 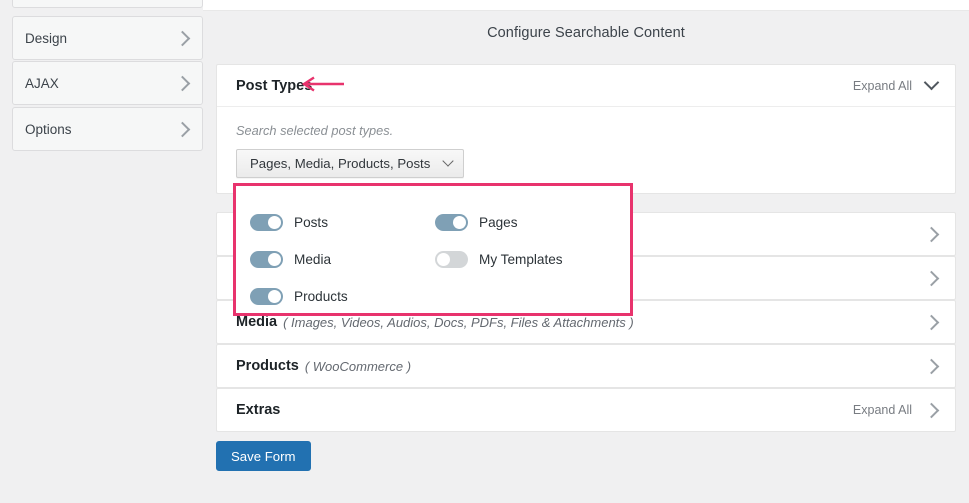 What do you see at coordinates (342, 259) in the screenshot?
I see `toggle-media: Media` at bounding box center [342, 259].